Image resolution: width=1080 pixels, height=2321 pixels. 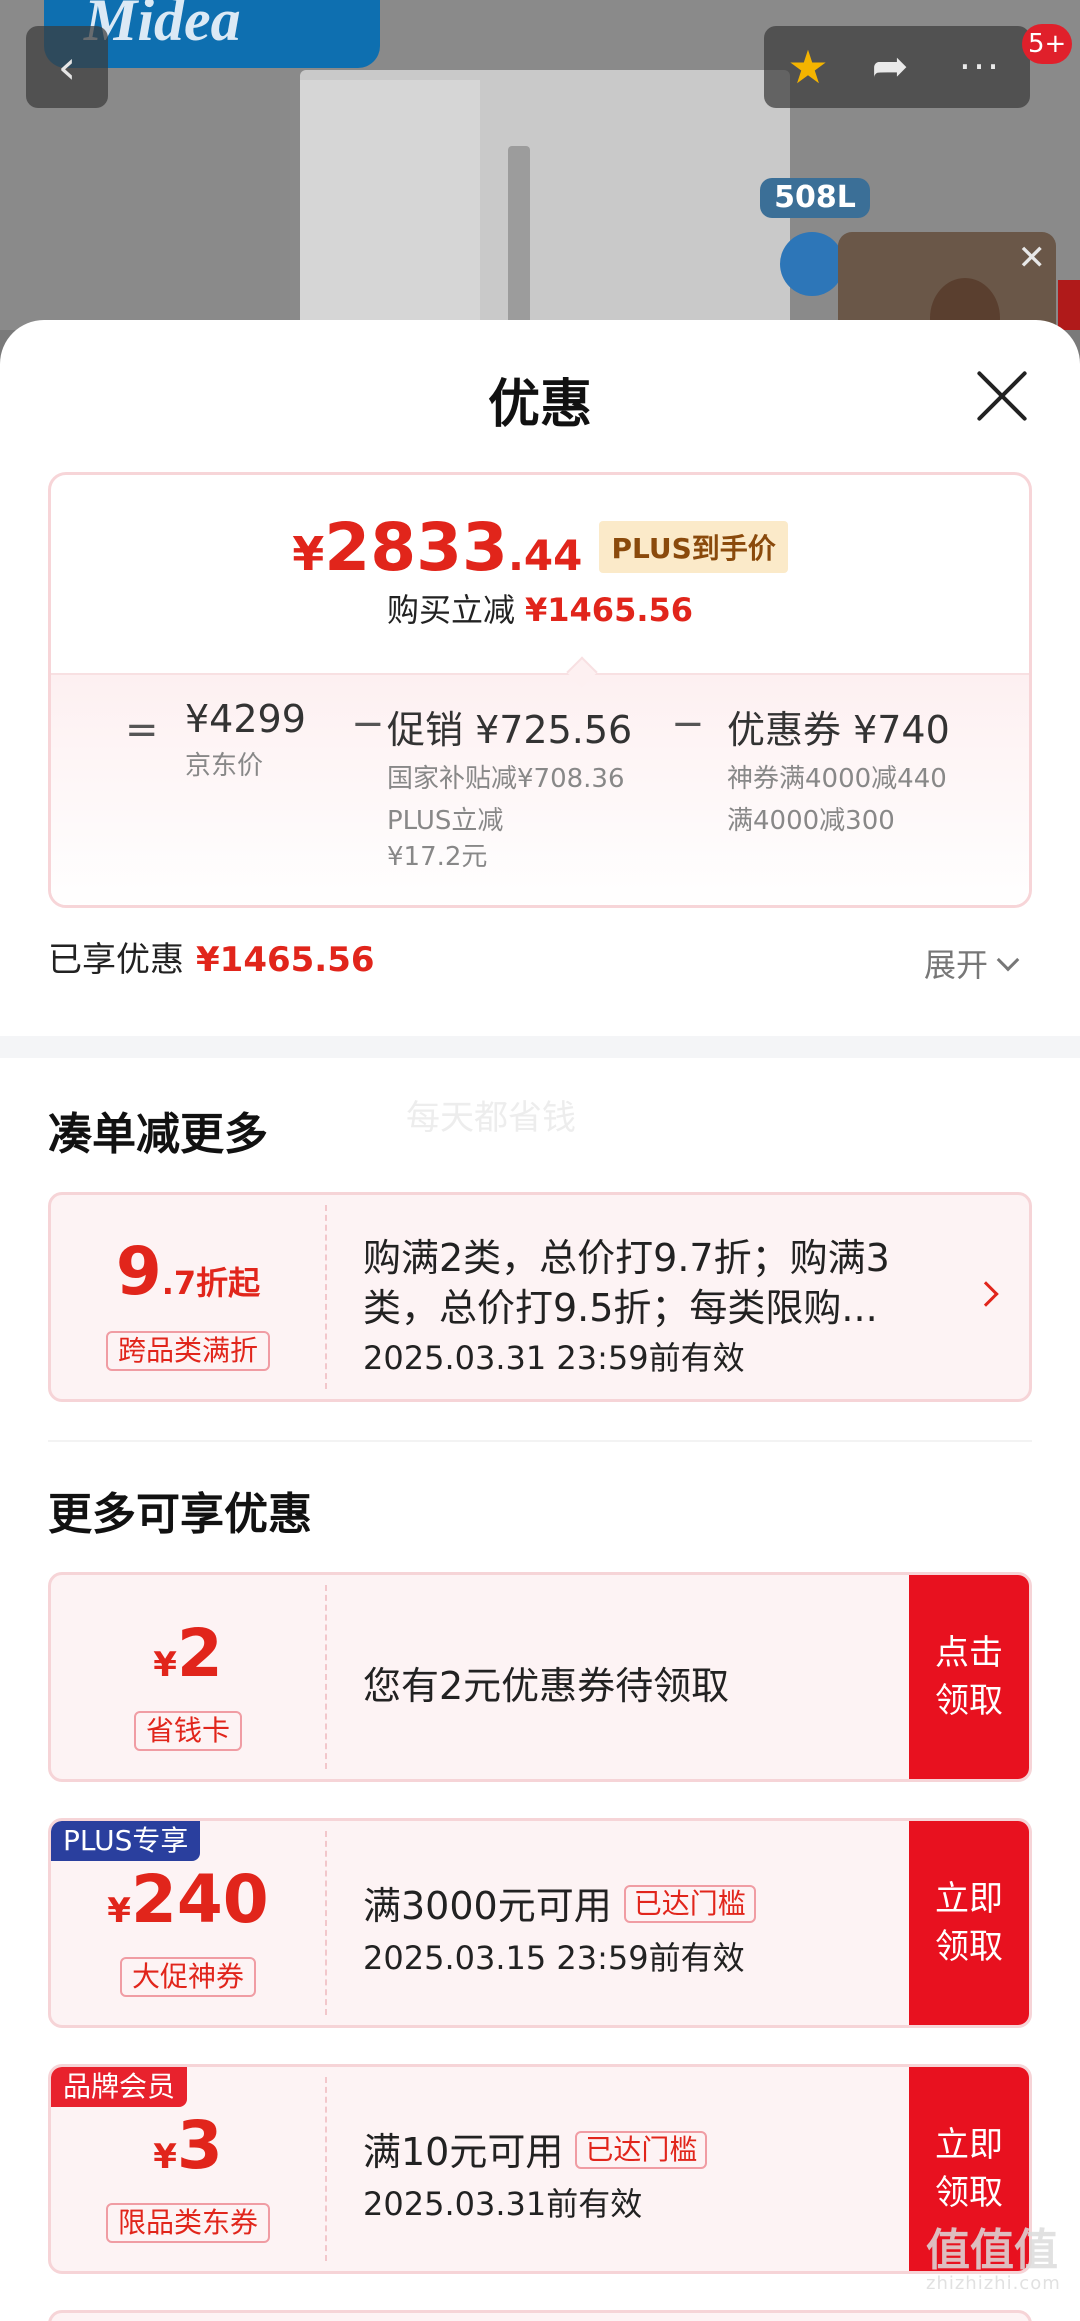 I want to click on more-icon: ···, so click(x=980, y=67).